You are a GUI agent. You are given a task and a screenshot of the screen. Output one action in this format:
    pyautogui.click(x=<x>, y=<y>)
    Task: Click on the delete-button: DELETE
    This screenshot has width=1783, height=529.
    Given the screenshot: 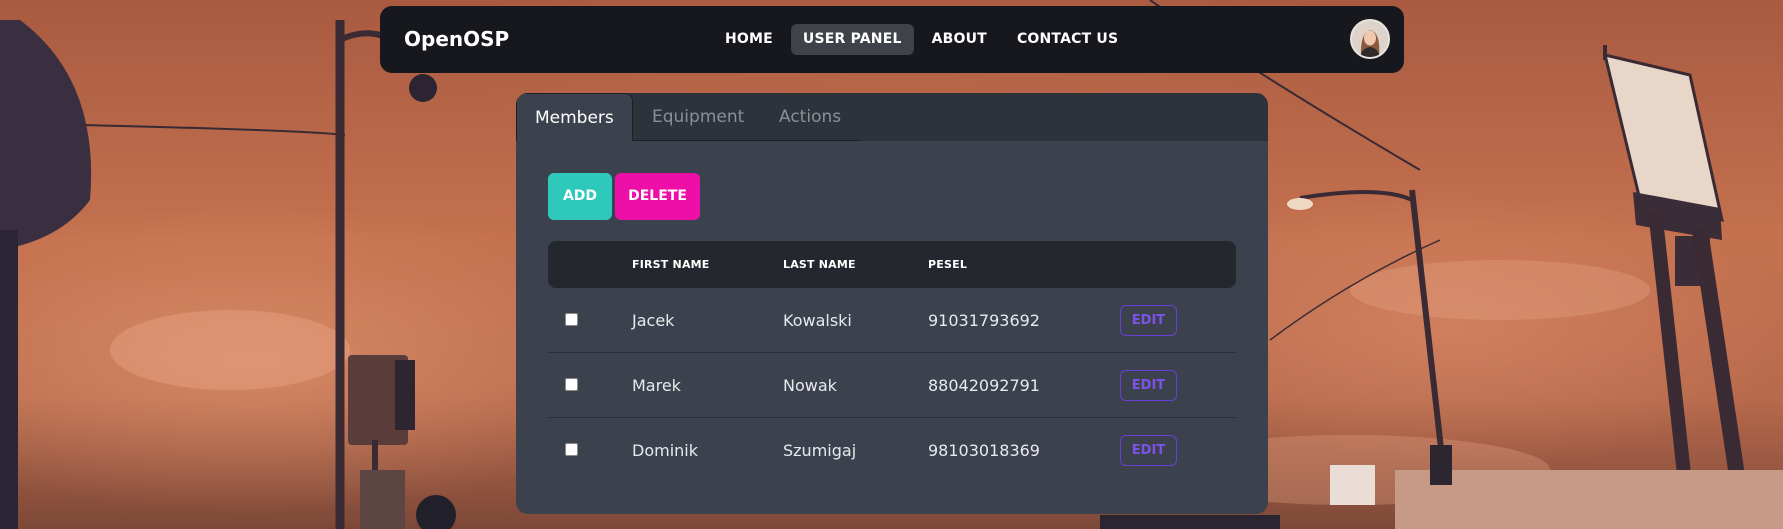 What is the action you would take?
    pyautogui.click(x=657, y=196)
    